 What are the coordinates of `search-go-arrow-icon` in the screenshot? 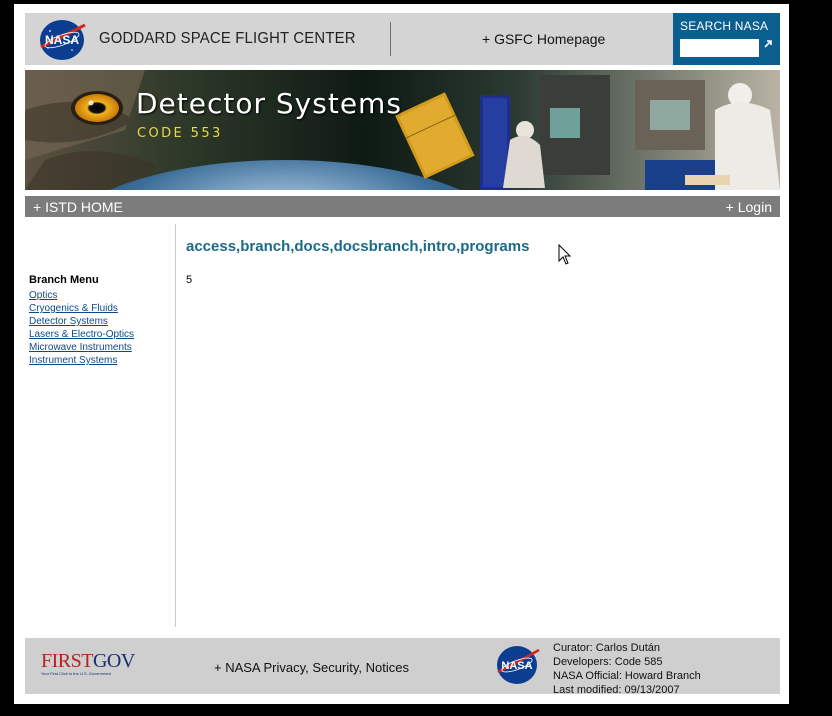 It's located at (768, 44).